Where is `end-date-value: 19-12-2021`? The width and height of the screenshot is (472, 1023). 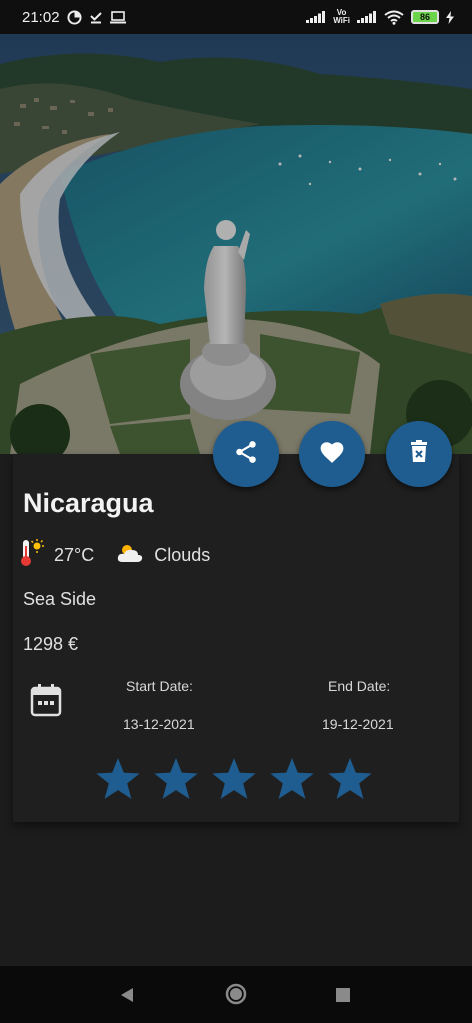
end-date-value: 19-12-2021 is located at coordinates (358, 724).